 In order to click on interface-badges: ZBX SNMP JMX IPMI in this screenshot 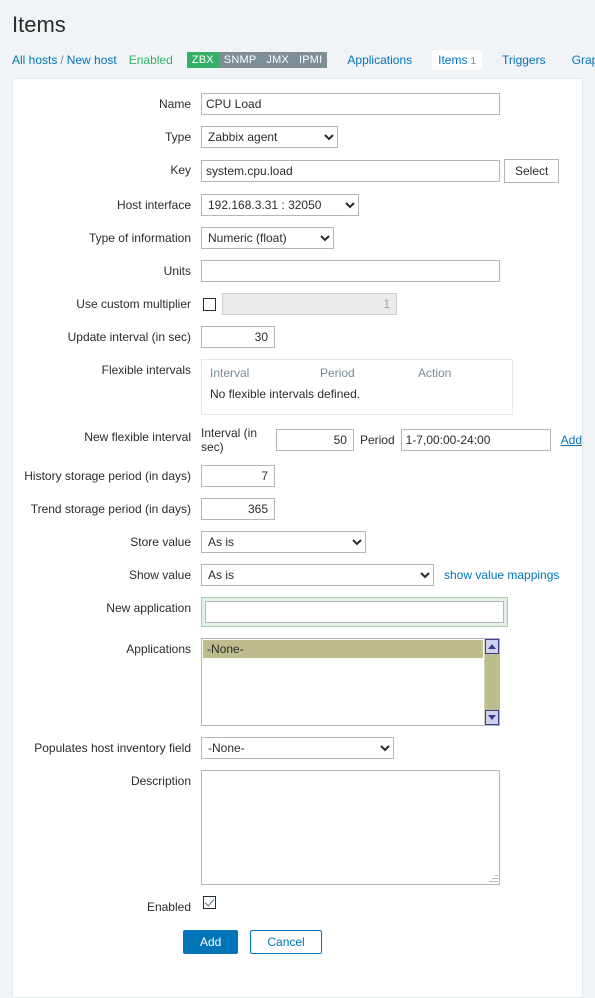, I will do `click(257, 60)`.